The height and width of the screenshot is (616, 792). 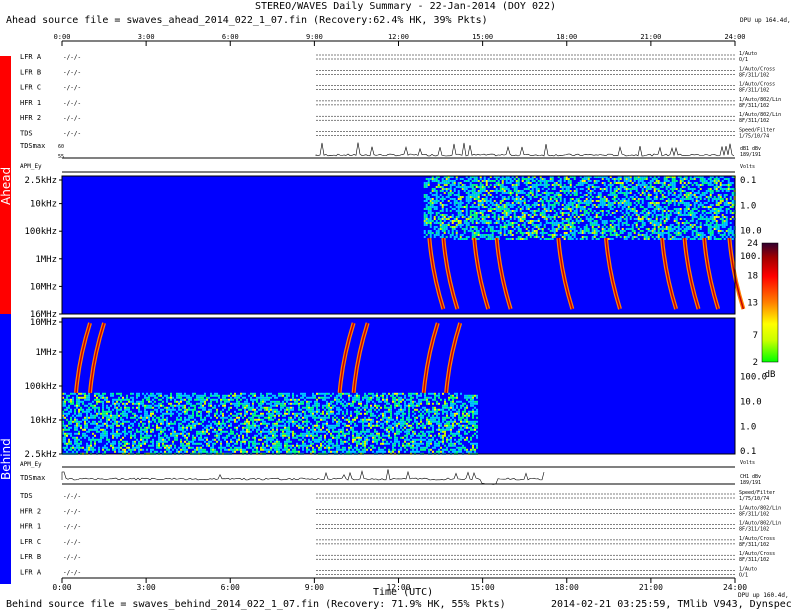 What do you see at coordinates (754, 545) in the screenshot?
I see `behind-panel-mode: 8F/311/102` at bounding box center [754, 545].